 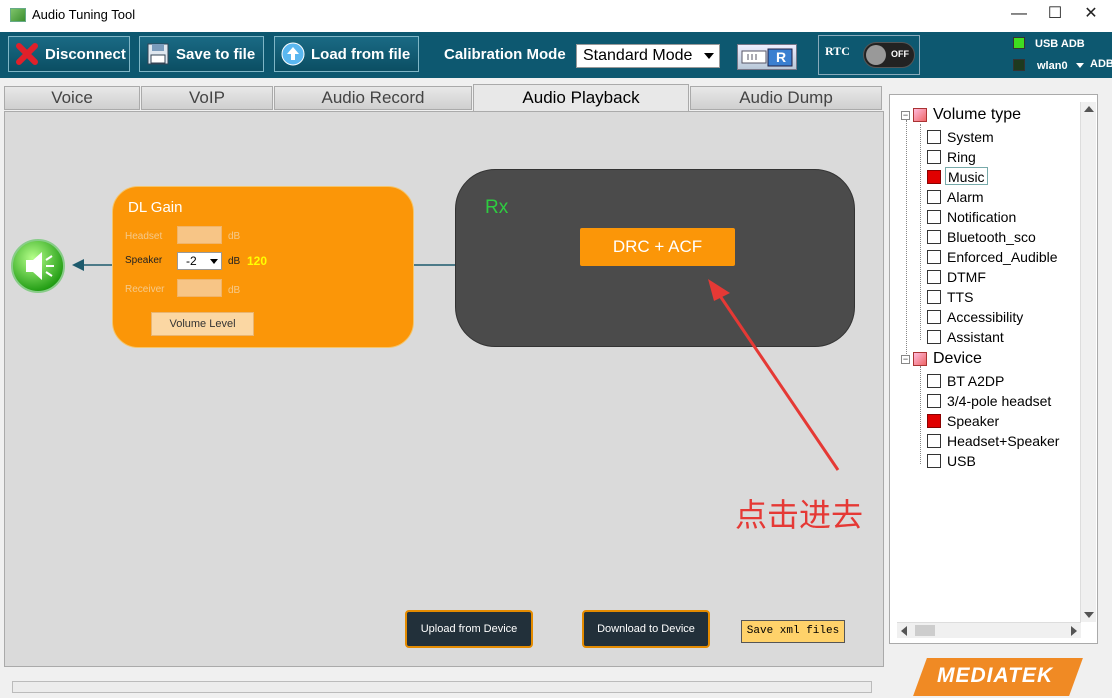 I want to click on speaker-db-unit: dB, so click(x=234, y=261).